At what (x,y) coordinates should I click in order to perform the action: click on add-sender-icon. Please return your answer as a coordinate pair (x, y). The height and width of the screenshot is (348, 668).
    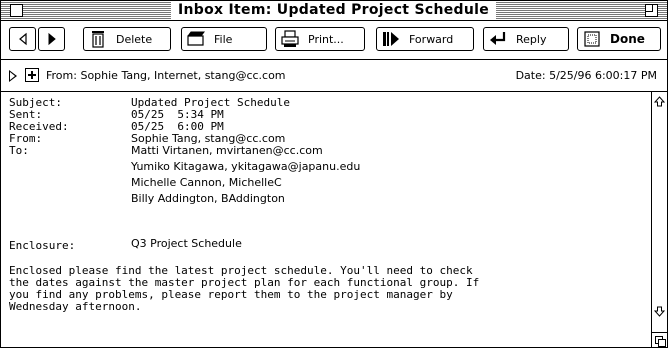
    Looking at the image, I should click on (32, 75).